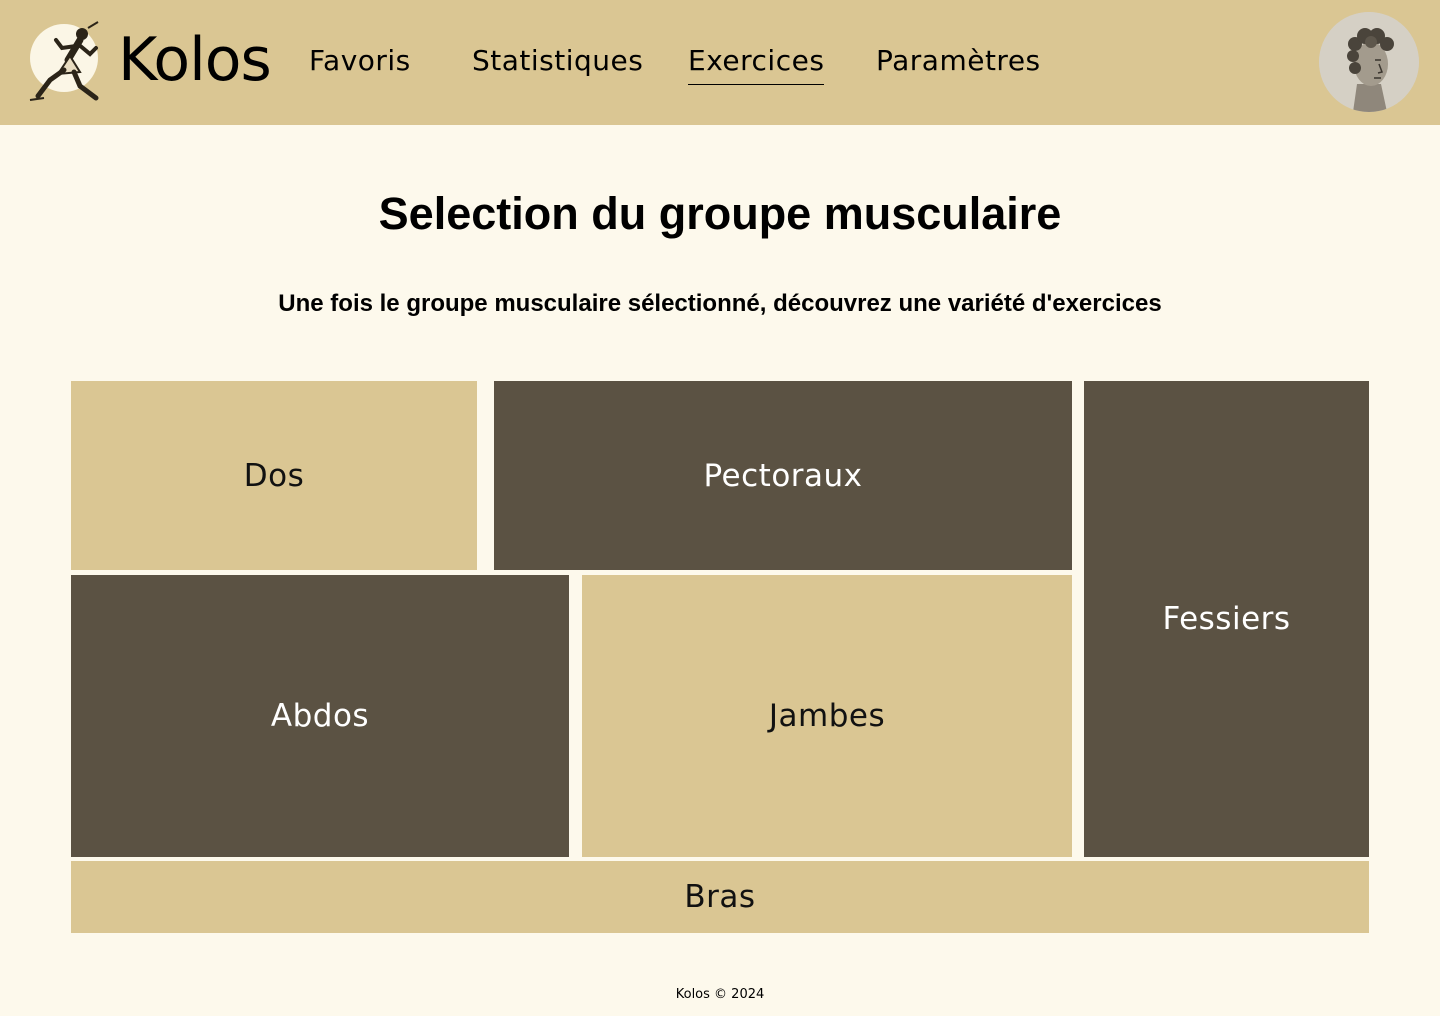  What do you see at coordinates (958, 61) in the screenshot?
I see `nav-parametres: Paramètres` at bounding box center [958, 61].